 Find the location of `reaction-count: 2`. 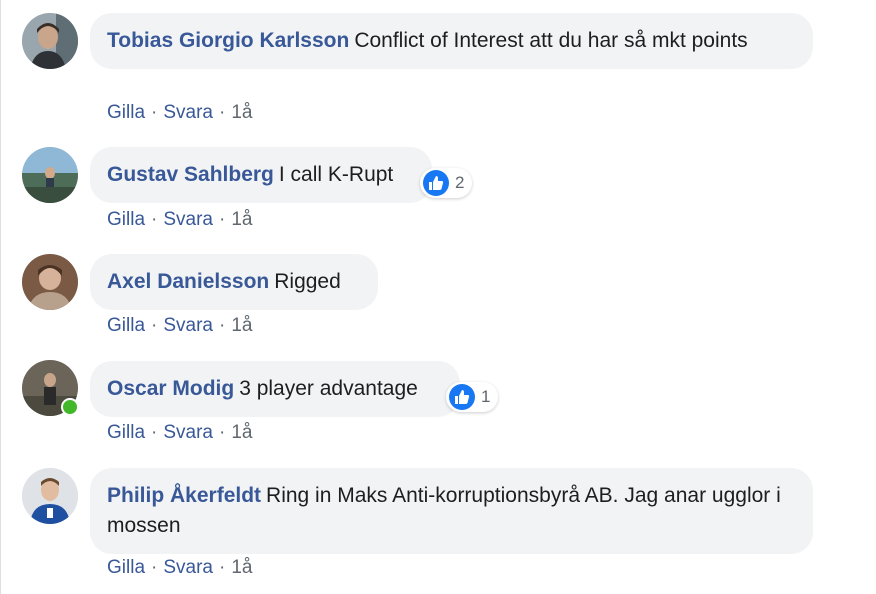

reaction-count: 2 is located at coordinates (460, 182).